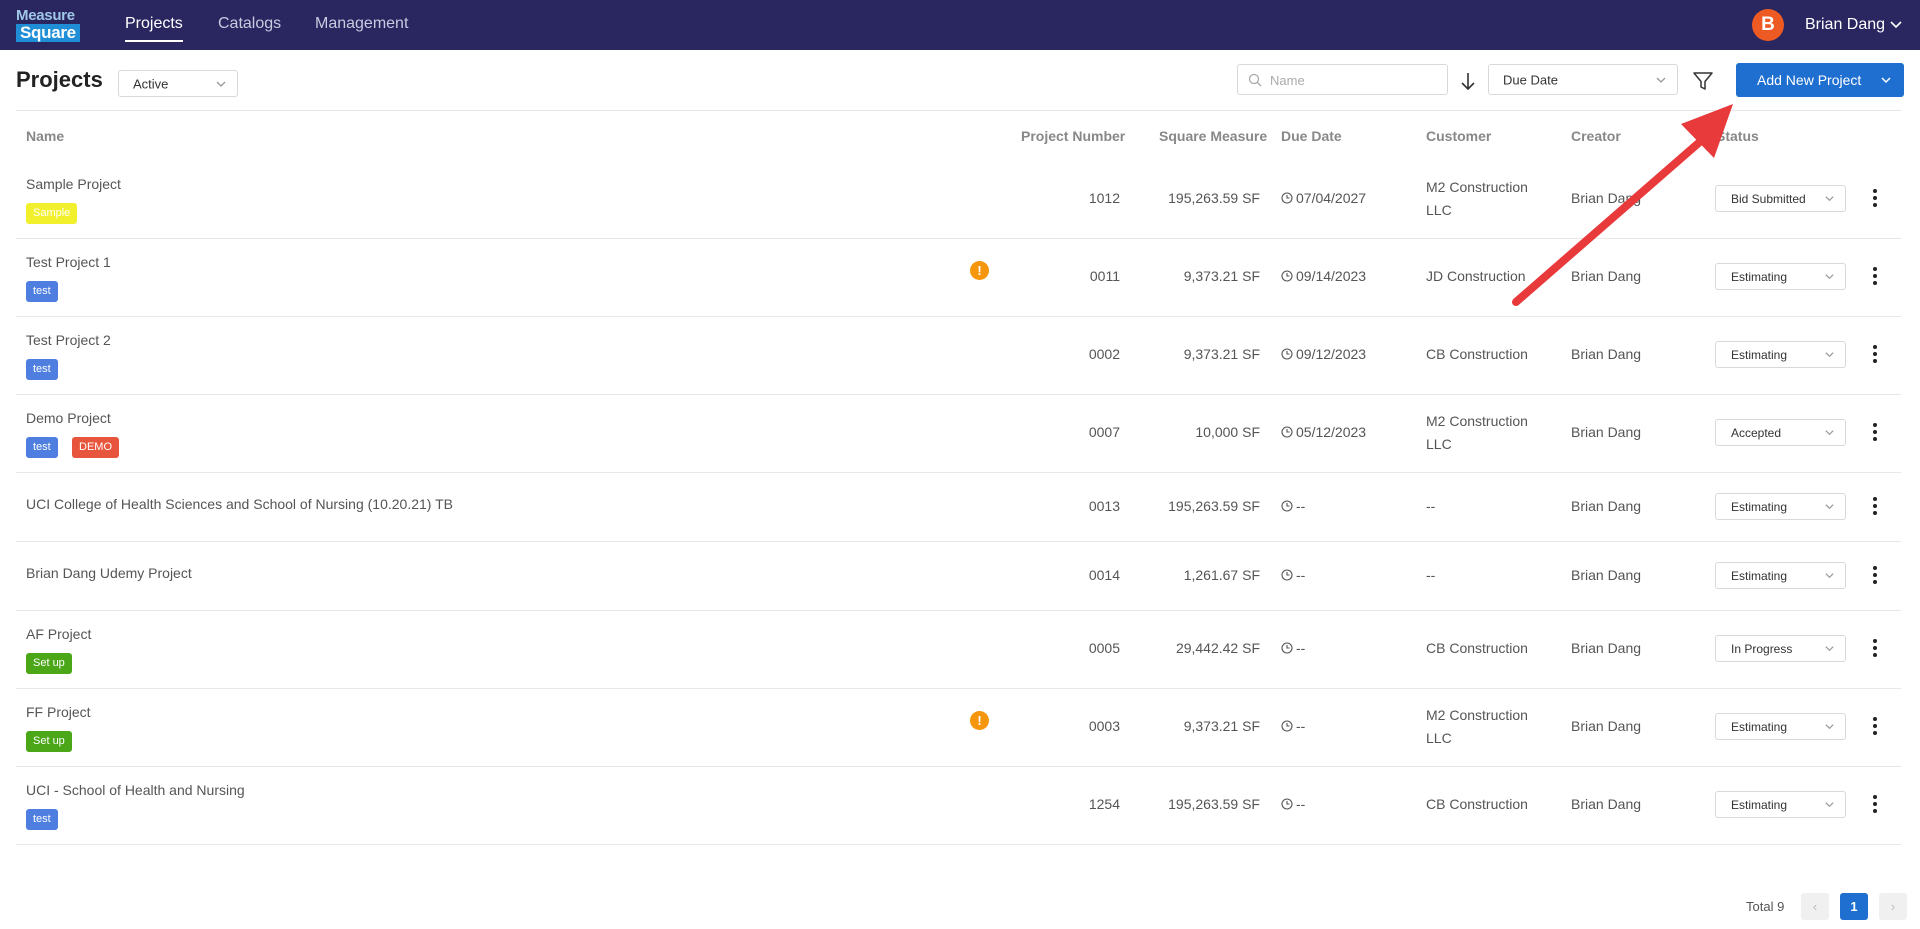 This screenshot has height=929, width=1920. What do you see at coordinates (1104, 198) in the screenshot?
I see `project-number: 1012` at bounding box center [1104, 198].